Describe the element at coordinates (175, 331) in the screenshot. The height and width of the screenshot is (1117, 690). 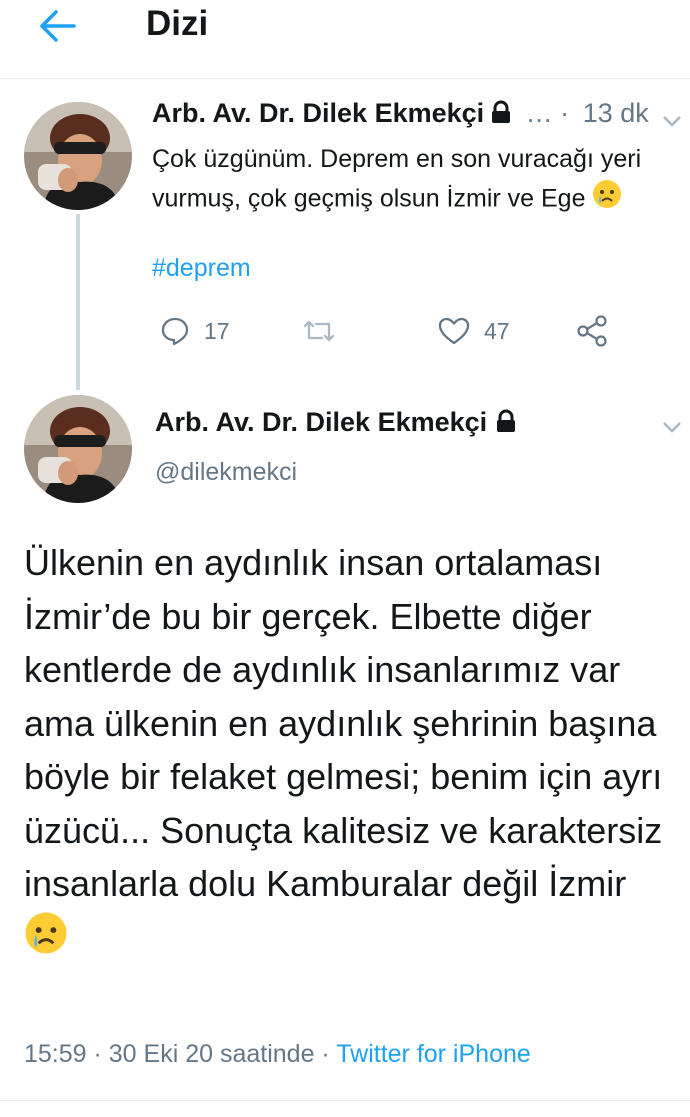
I see `reply-icon` at that location.